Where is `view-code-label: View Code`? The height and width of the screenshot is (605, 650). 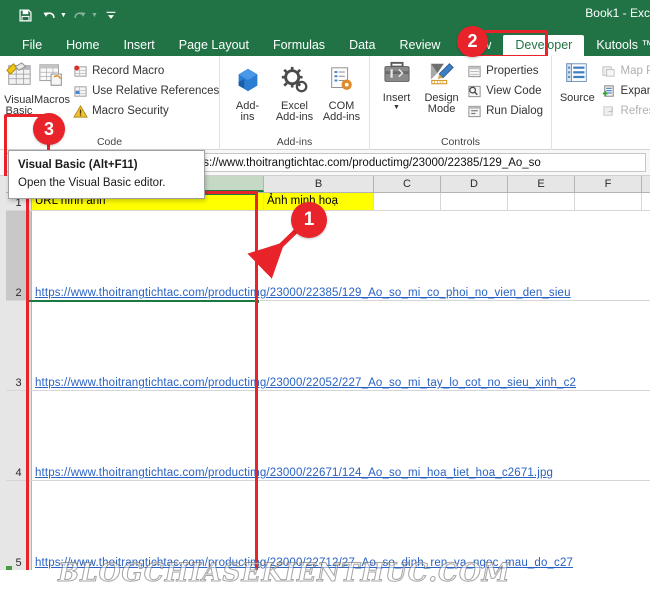
view-code-label: View Code is located at coordinates (514, 91).